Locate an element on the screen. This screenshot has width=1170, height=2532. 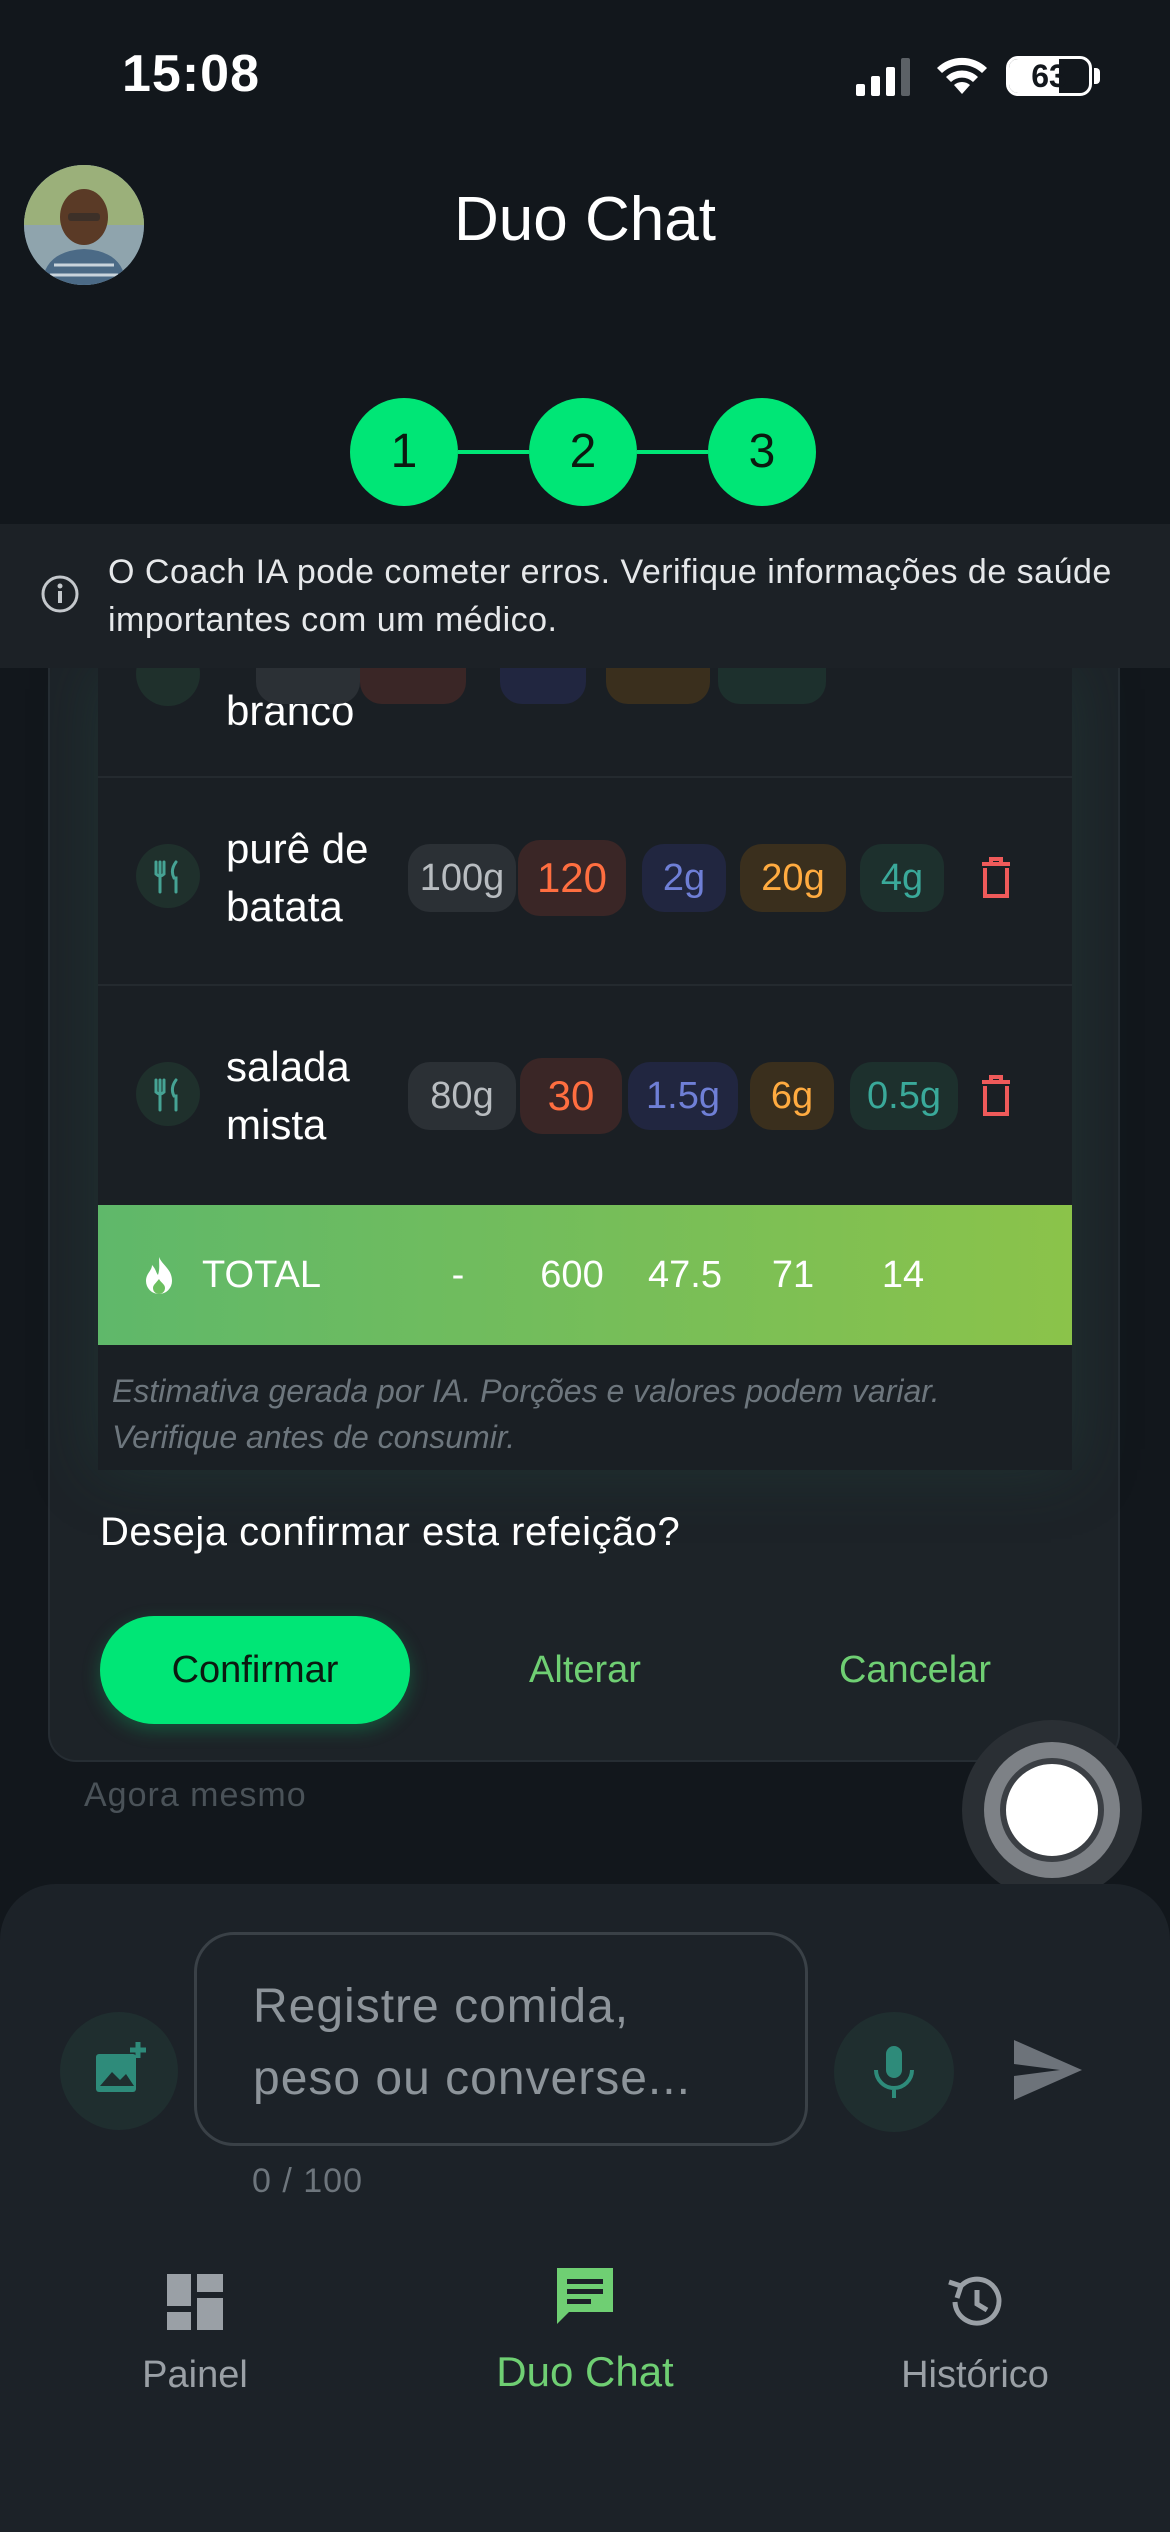
fire-icon is located at coordinates (159, 1275).